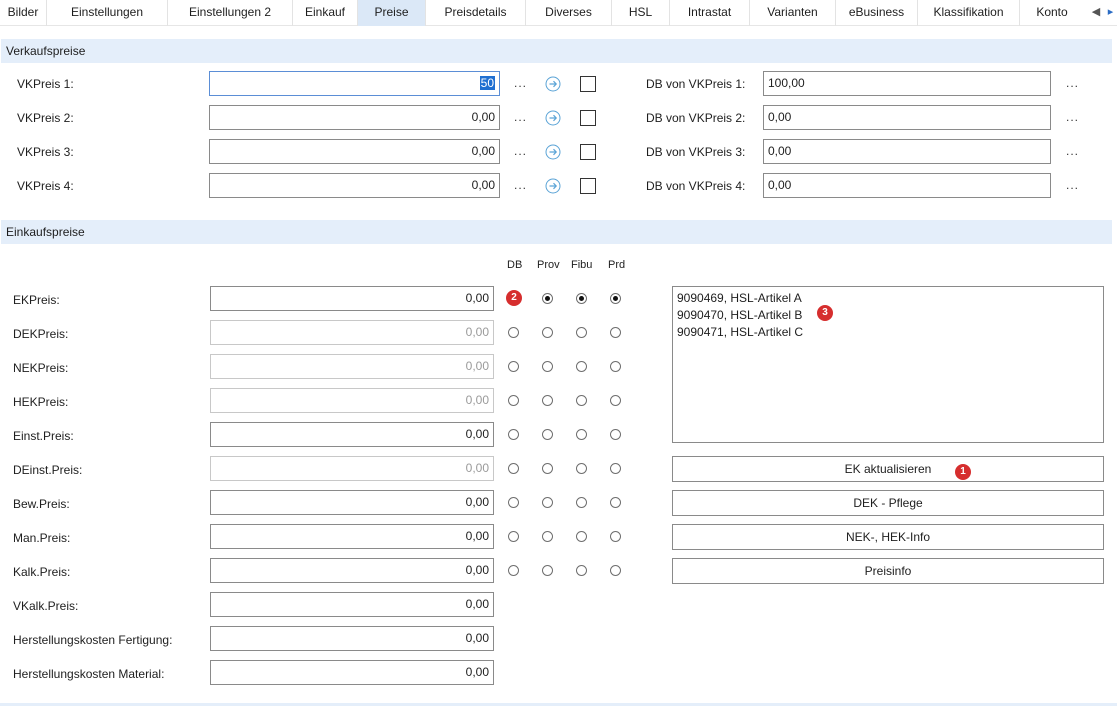 The width and height of the screenshot is (1117, 706). Describe the element at coordinates (392, 13) in the screenshot. I see `tab-preise: Preise` at that location.